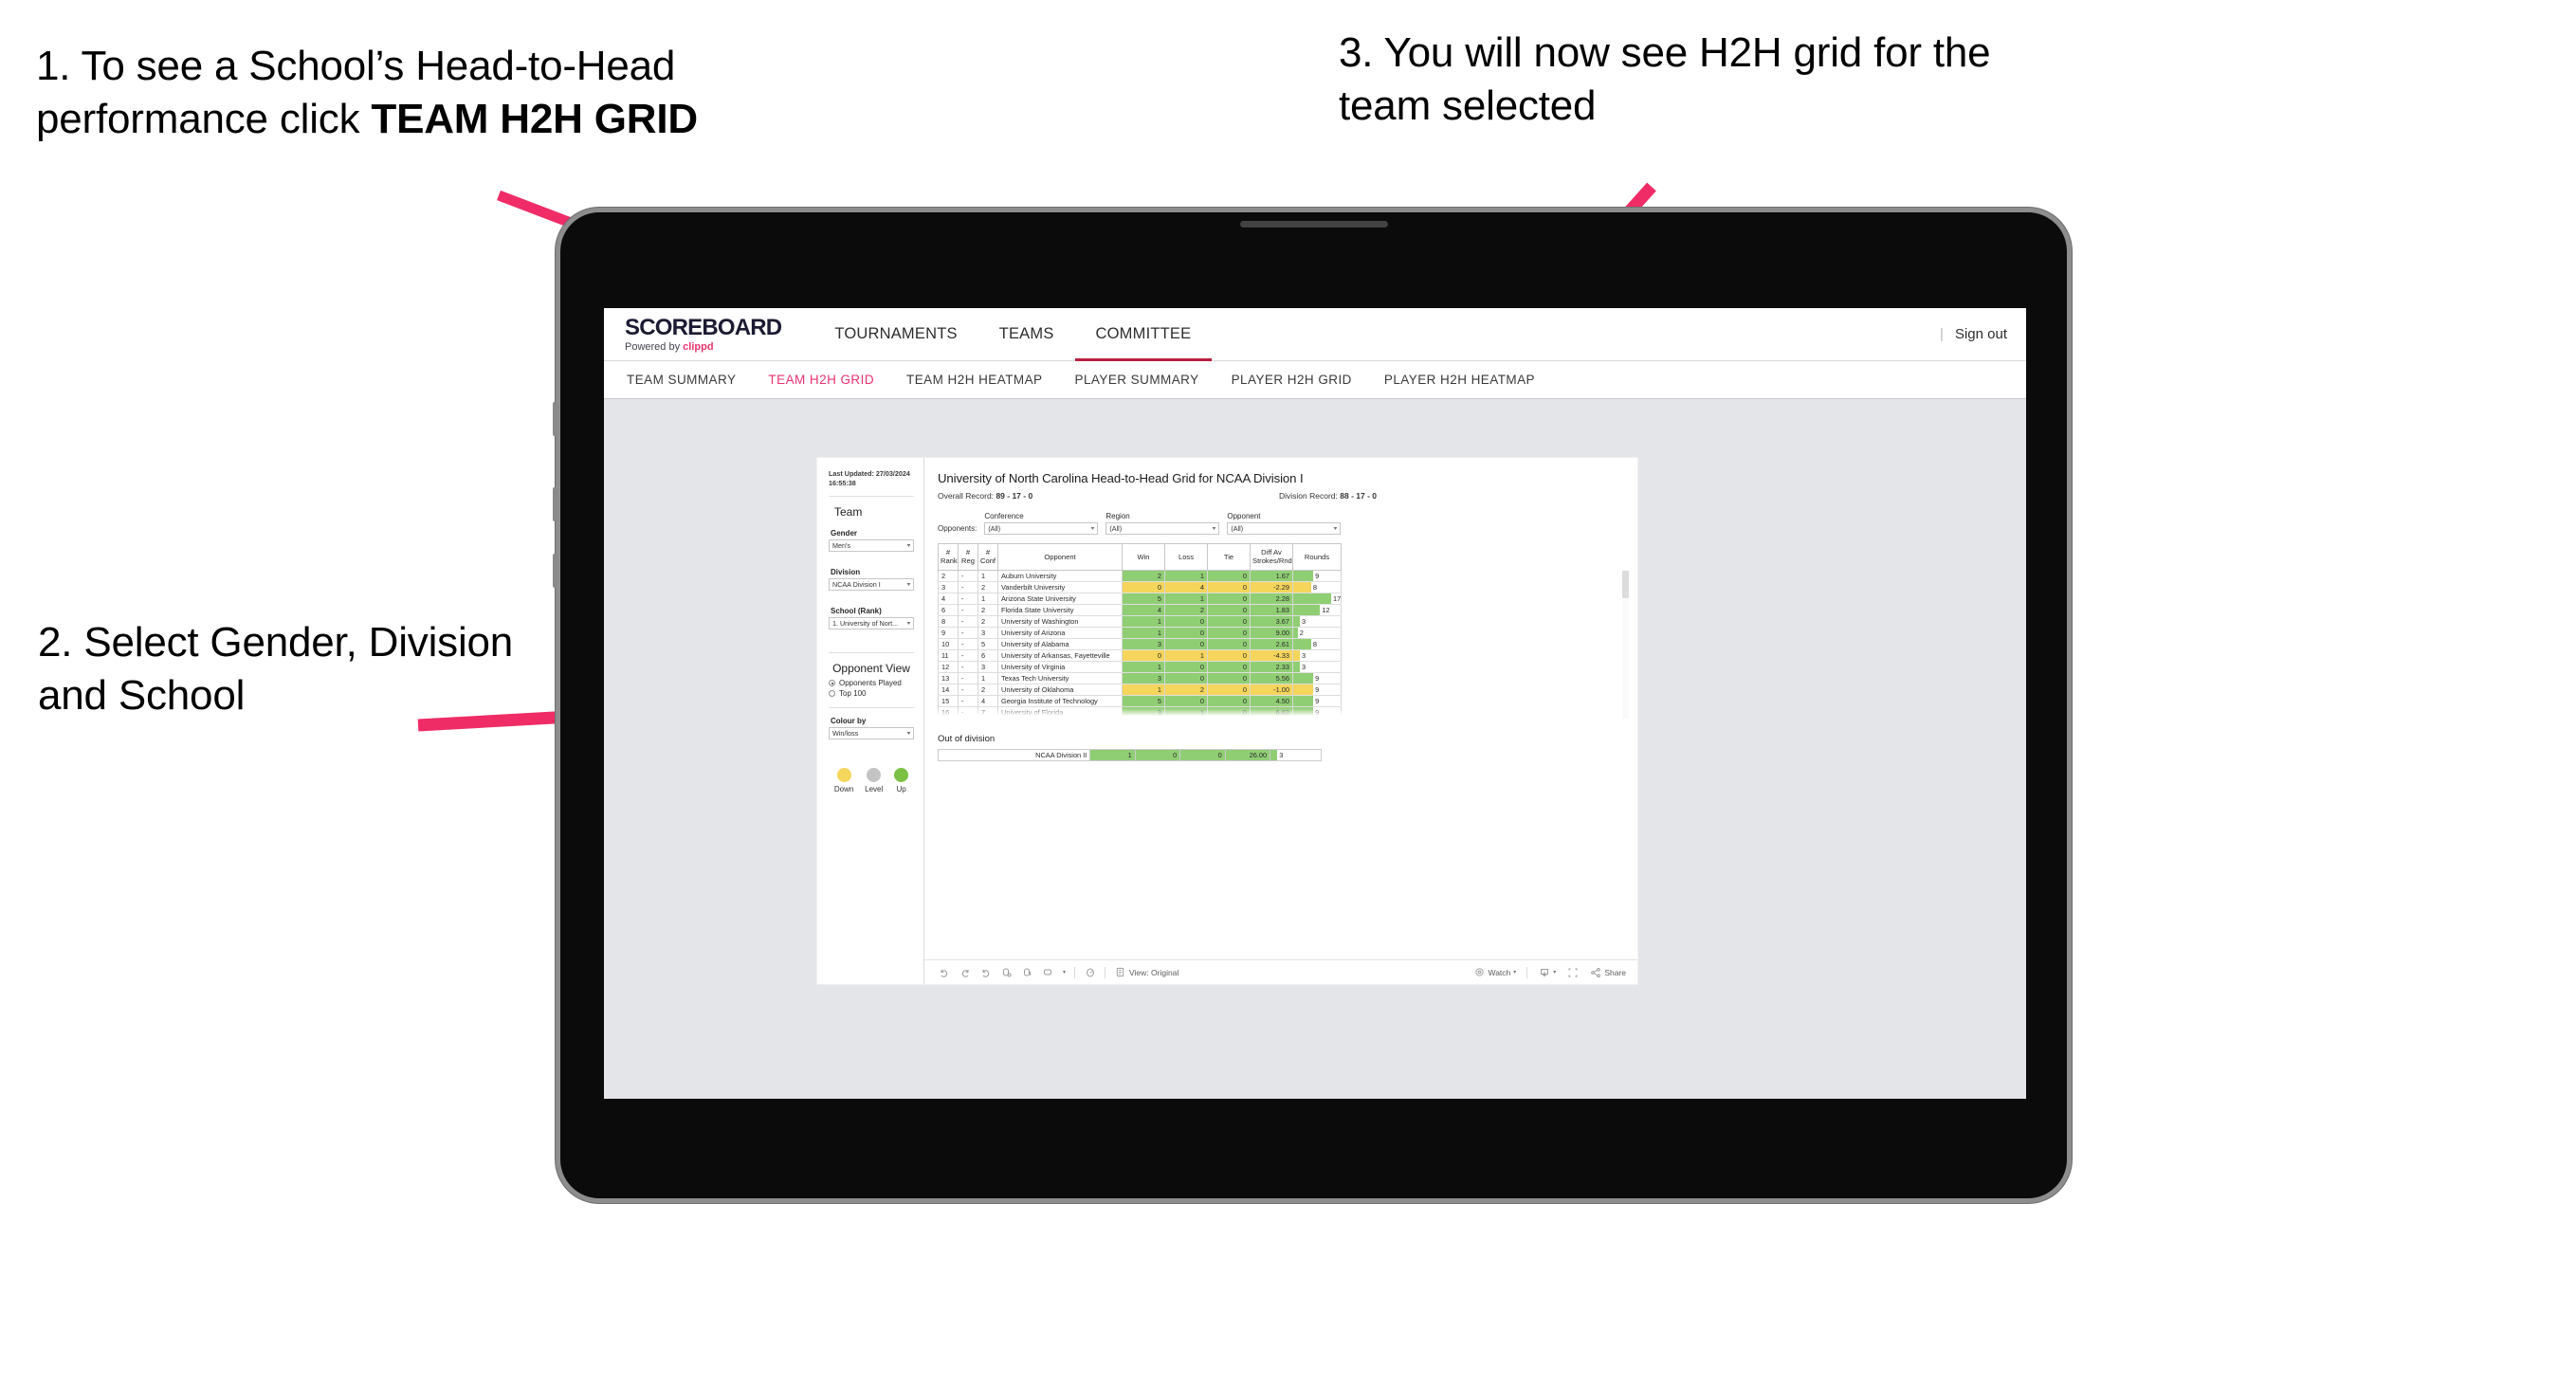 This screenshot has width=2576, height=1386. Describe the element at coordinates (1120, 972) in the screenshot. I see `view-icon` at that location.